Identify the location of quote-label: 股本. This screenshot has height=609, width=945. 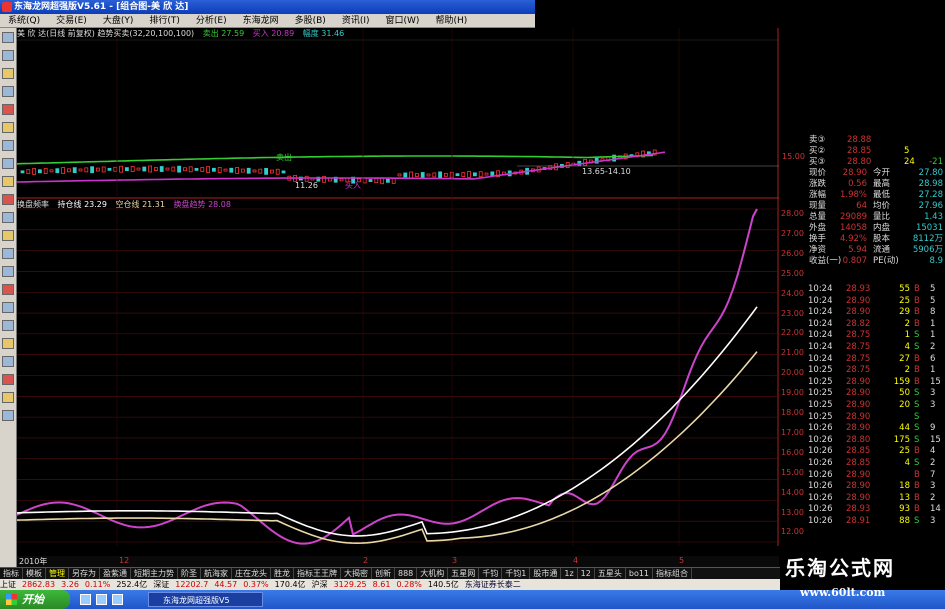
(882, 239).